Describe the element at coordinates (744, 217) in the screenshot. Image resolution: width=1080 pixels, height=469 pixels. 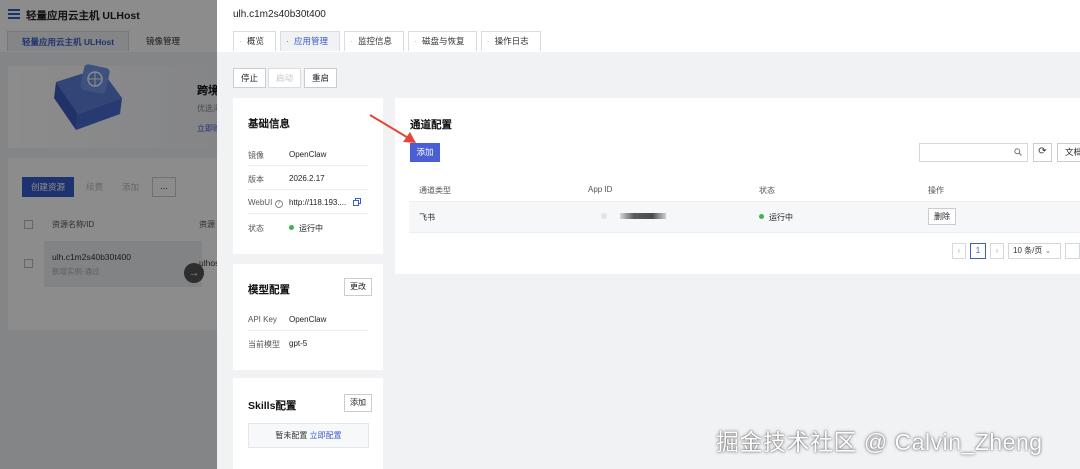
I see `table-row` at that location.